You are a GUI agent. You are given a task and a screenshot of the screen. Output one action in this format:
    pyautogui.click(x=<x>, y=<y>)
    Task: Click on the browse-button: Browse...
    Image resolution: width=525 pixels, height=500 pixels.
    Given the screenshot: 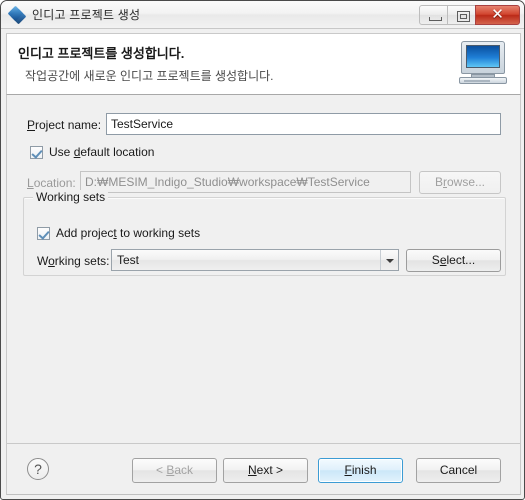 What is the action you would take?
    pyautogui.click(x=460, y=182)
    